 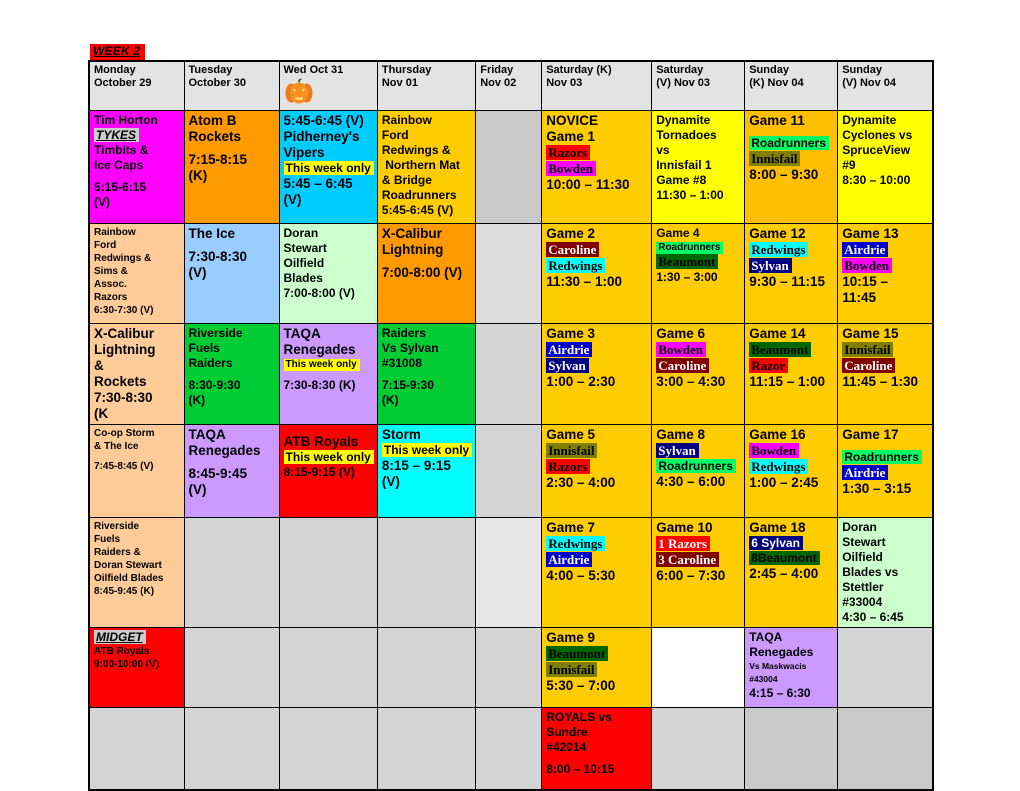 I want to click on cell-line: ATB Royals, so click(x=137, y=651).